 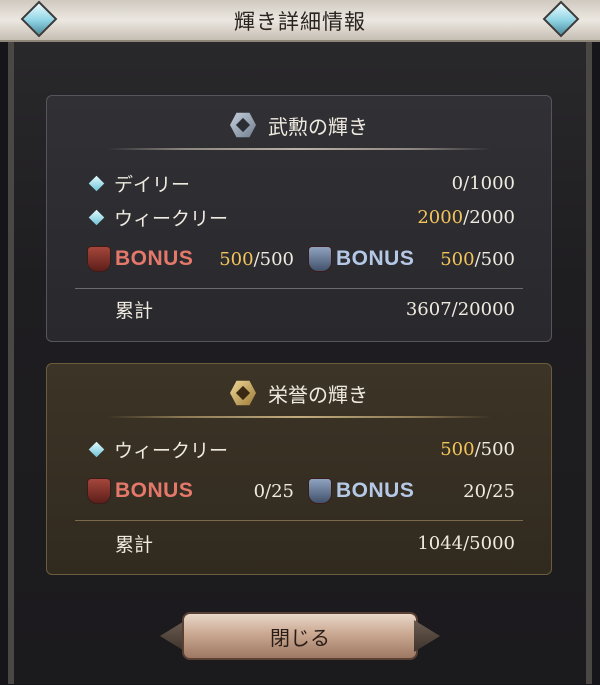 I want to click on merit-heading: 武勲の輝き, so click(x=299, y=125).